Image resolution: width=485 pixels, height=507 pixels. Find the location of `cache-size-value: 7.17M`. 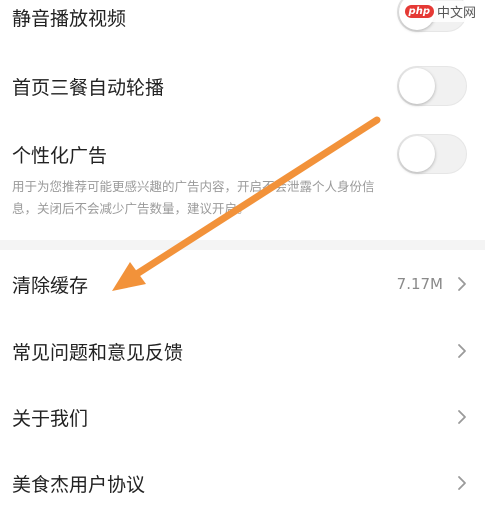

cache-size-value: 7.17M is located at coordinates (419, 284).